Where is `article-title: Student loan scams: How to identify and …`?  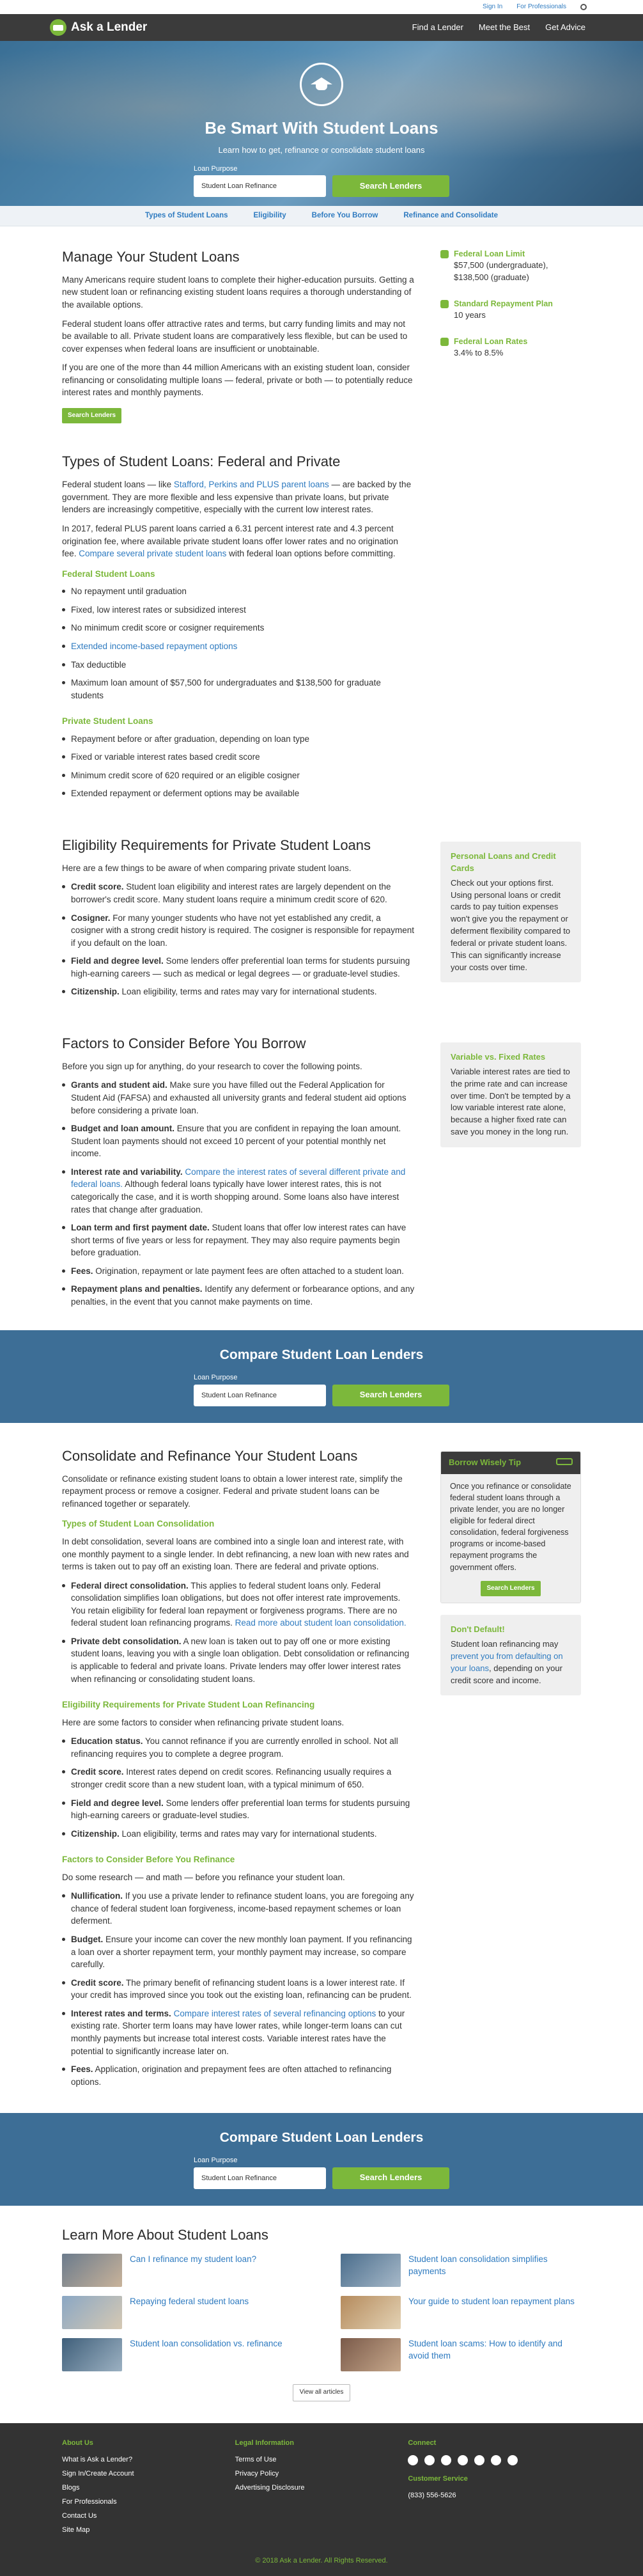
article-title: Student loan scams: How to identify and … is located at coordinates (494, 2349).